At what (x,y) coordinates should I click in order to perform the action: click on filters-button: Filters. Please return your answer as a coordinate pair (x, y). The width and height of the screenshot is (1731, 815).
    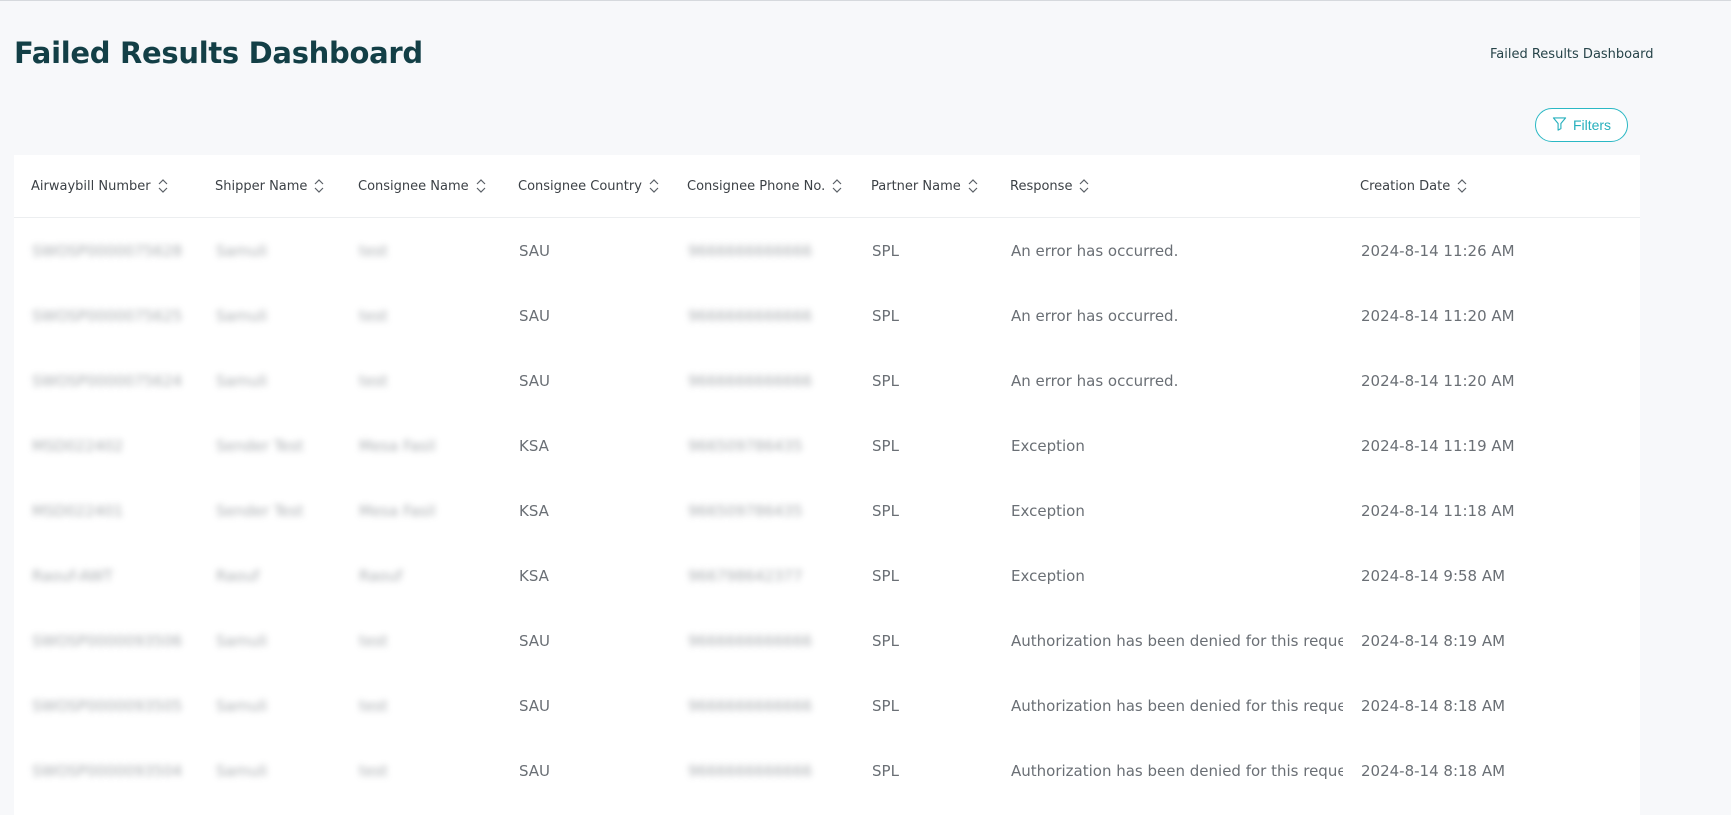
    Looking at the image, I should click on (1581, 125).